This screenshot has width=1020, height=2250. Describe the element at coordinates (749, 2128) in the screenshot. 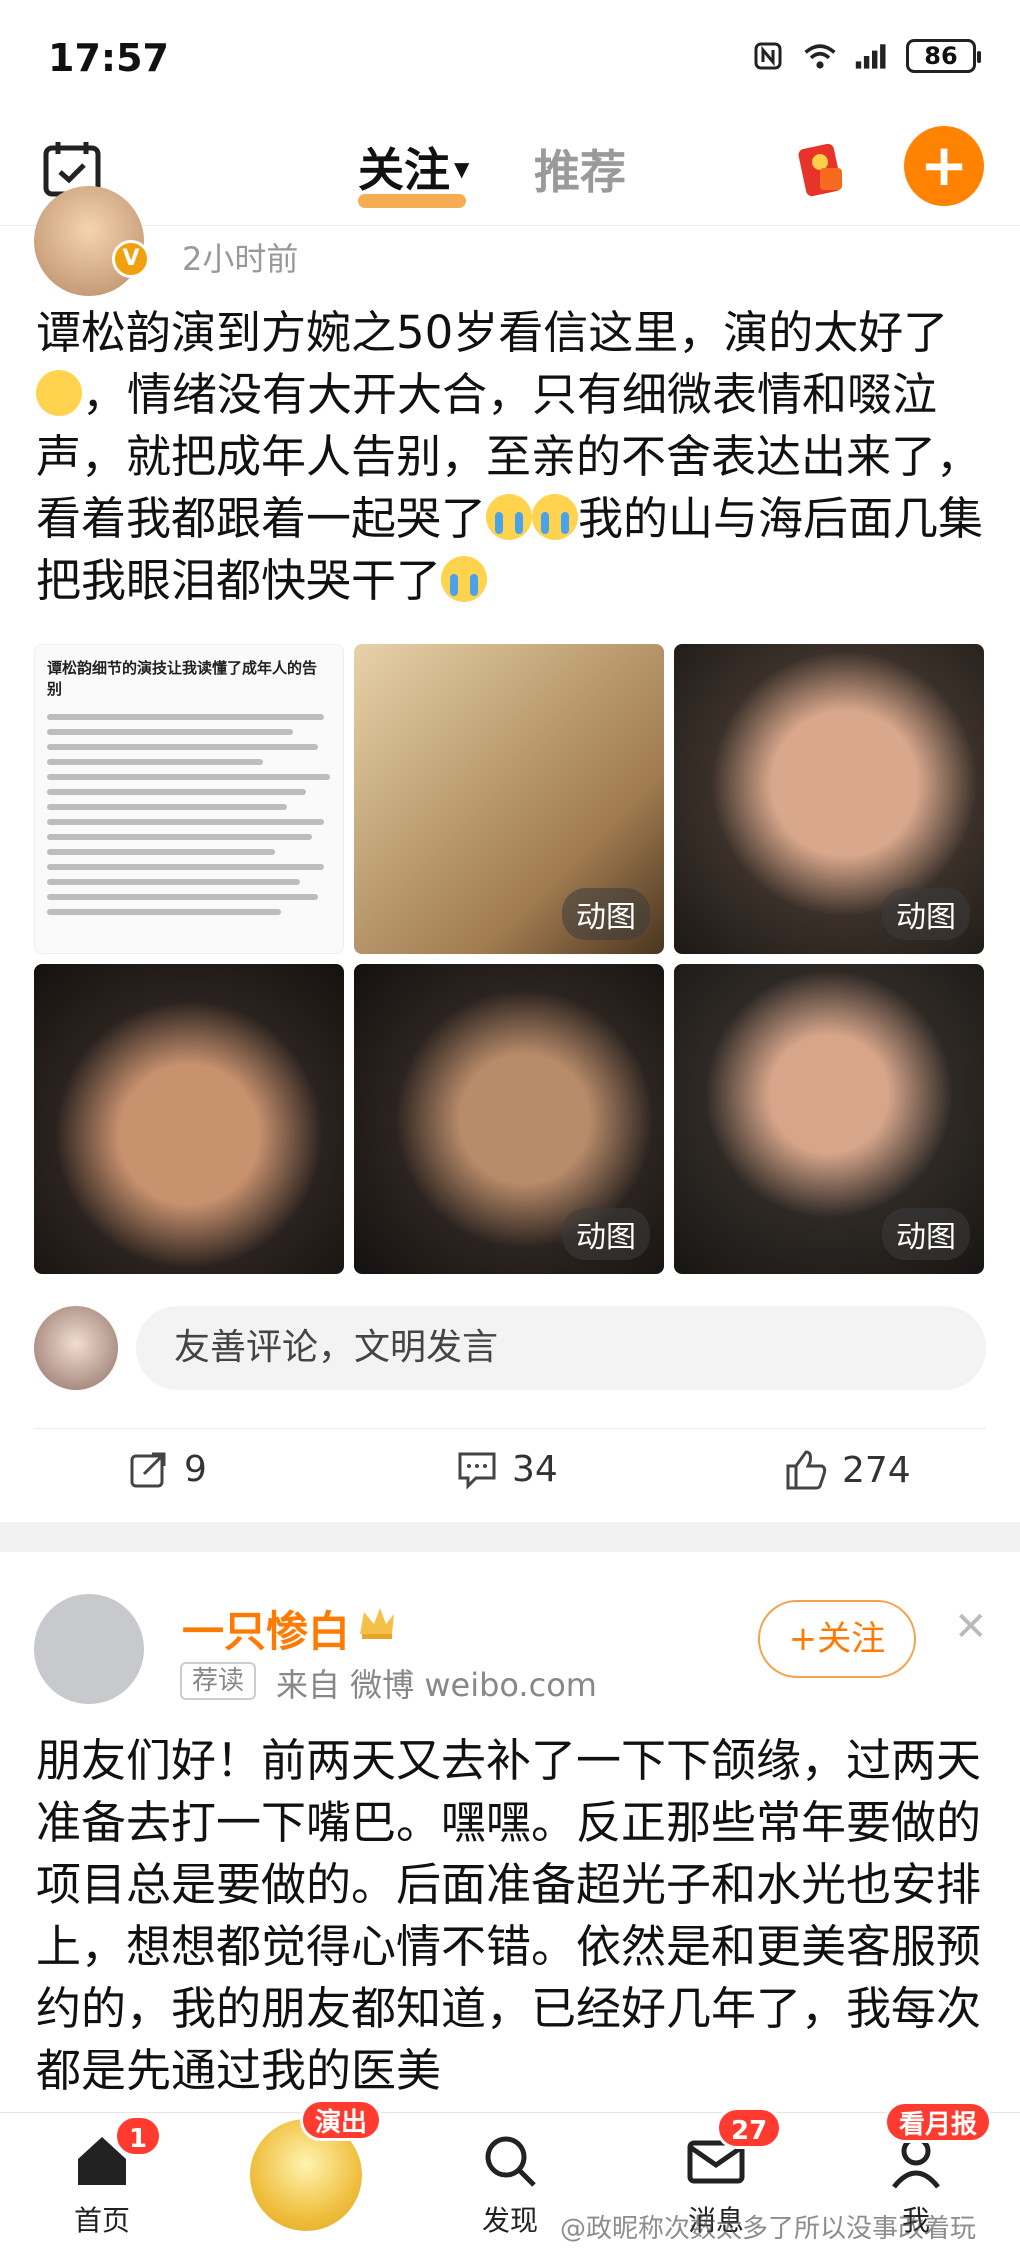

I see `messages-badge: 27` at that location.